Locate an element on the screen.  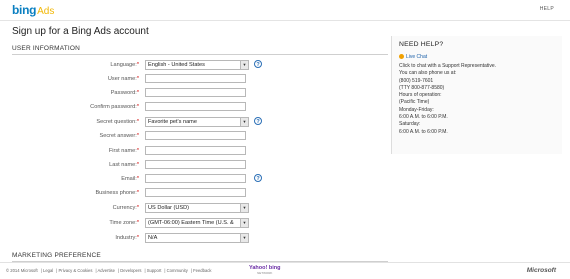
email-label: Email:* is located at coordinates (130, 179).